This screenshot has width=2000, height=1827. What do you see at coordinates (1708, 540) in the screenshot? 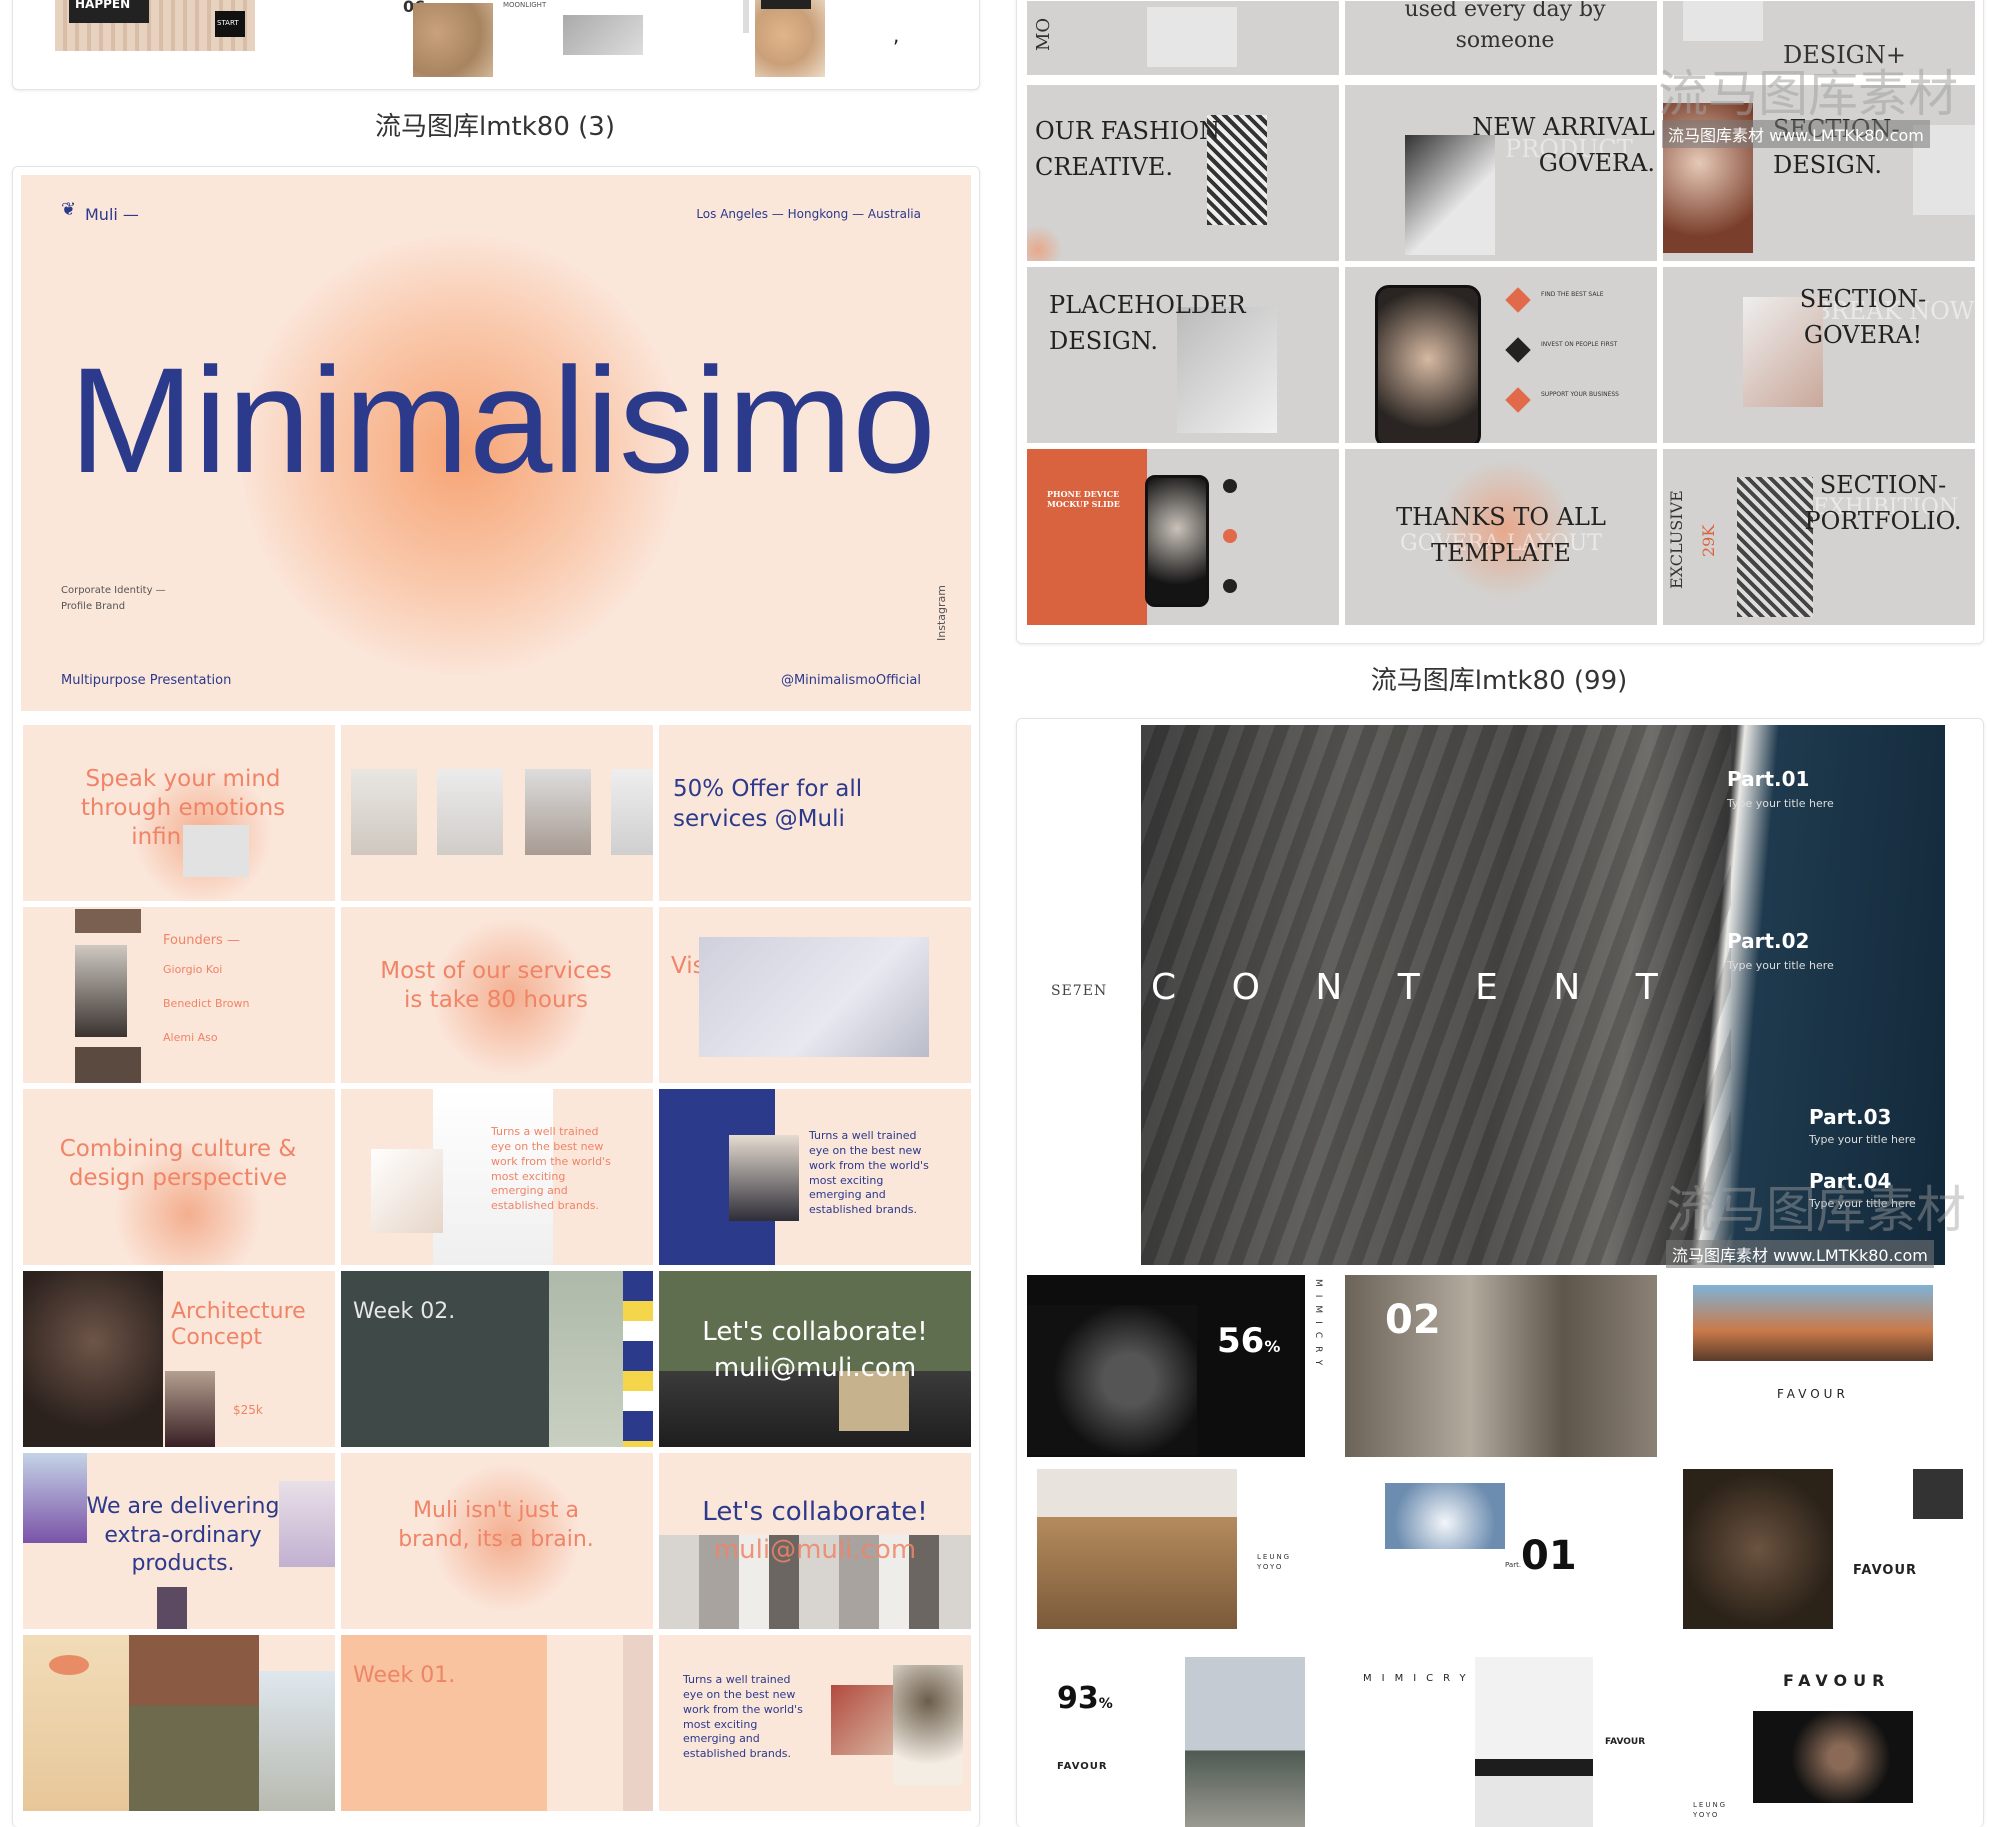
I see `num-29k: 29K` at bounding box center [1708, 540].